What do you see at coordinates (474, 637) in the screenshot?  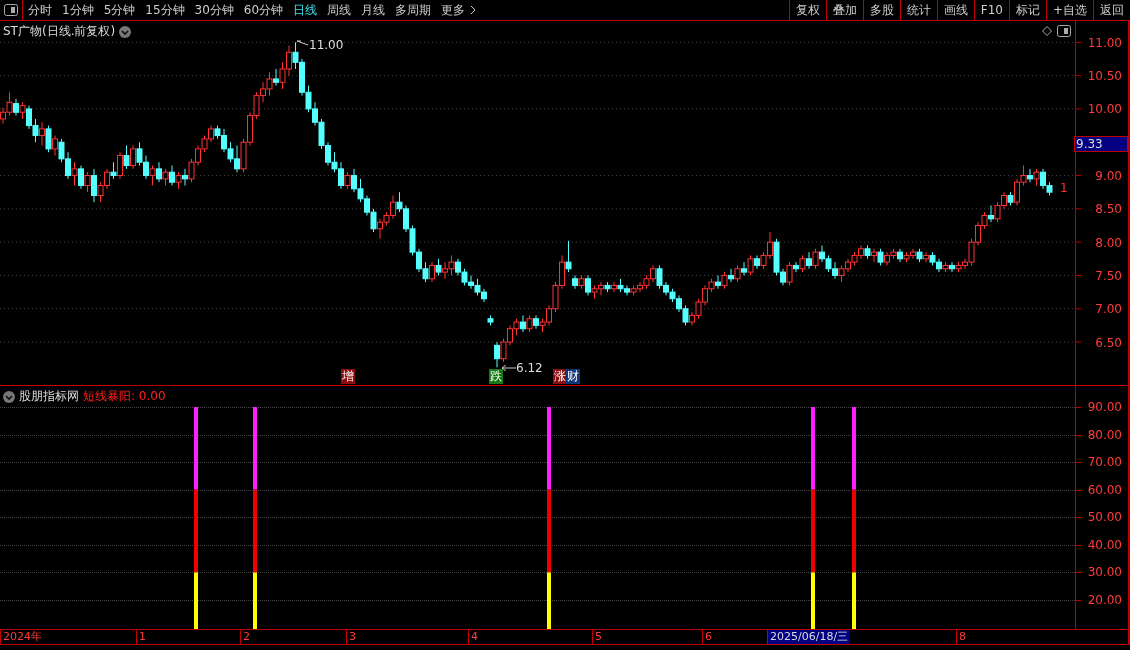 I see `date-axis-label: 4` at bounding box center [474, 637].